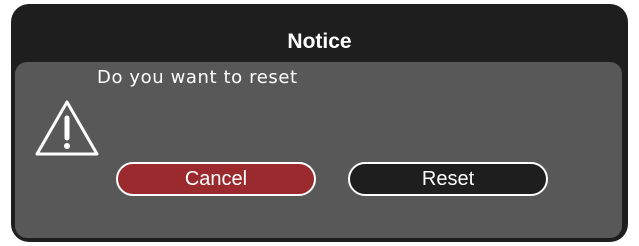  Describe the element at coordinates (319, 41) in the screenshot. I see `dialog-title: Notice` at that location.